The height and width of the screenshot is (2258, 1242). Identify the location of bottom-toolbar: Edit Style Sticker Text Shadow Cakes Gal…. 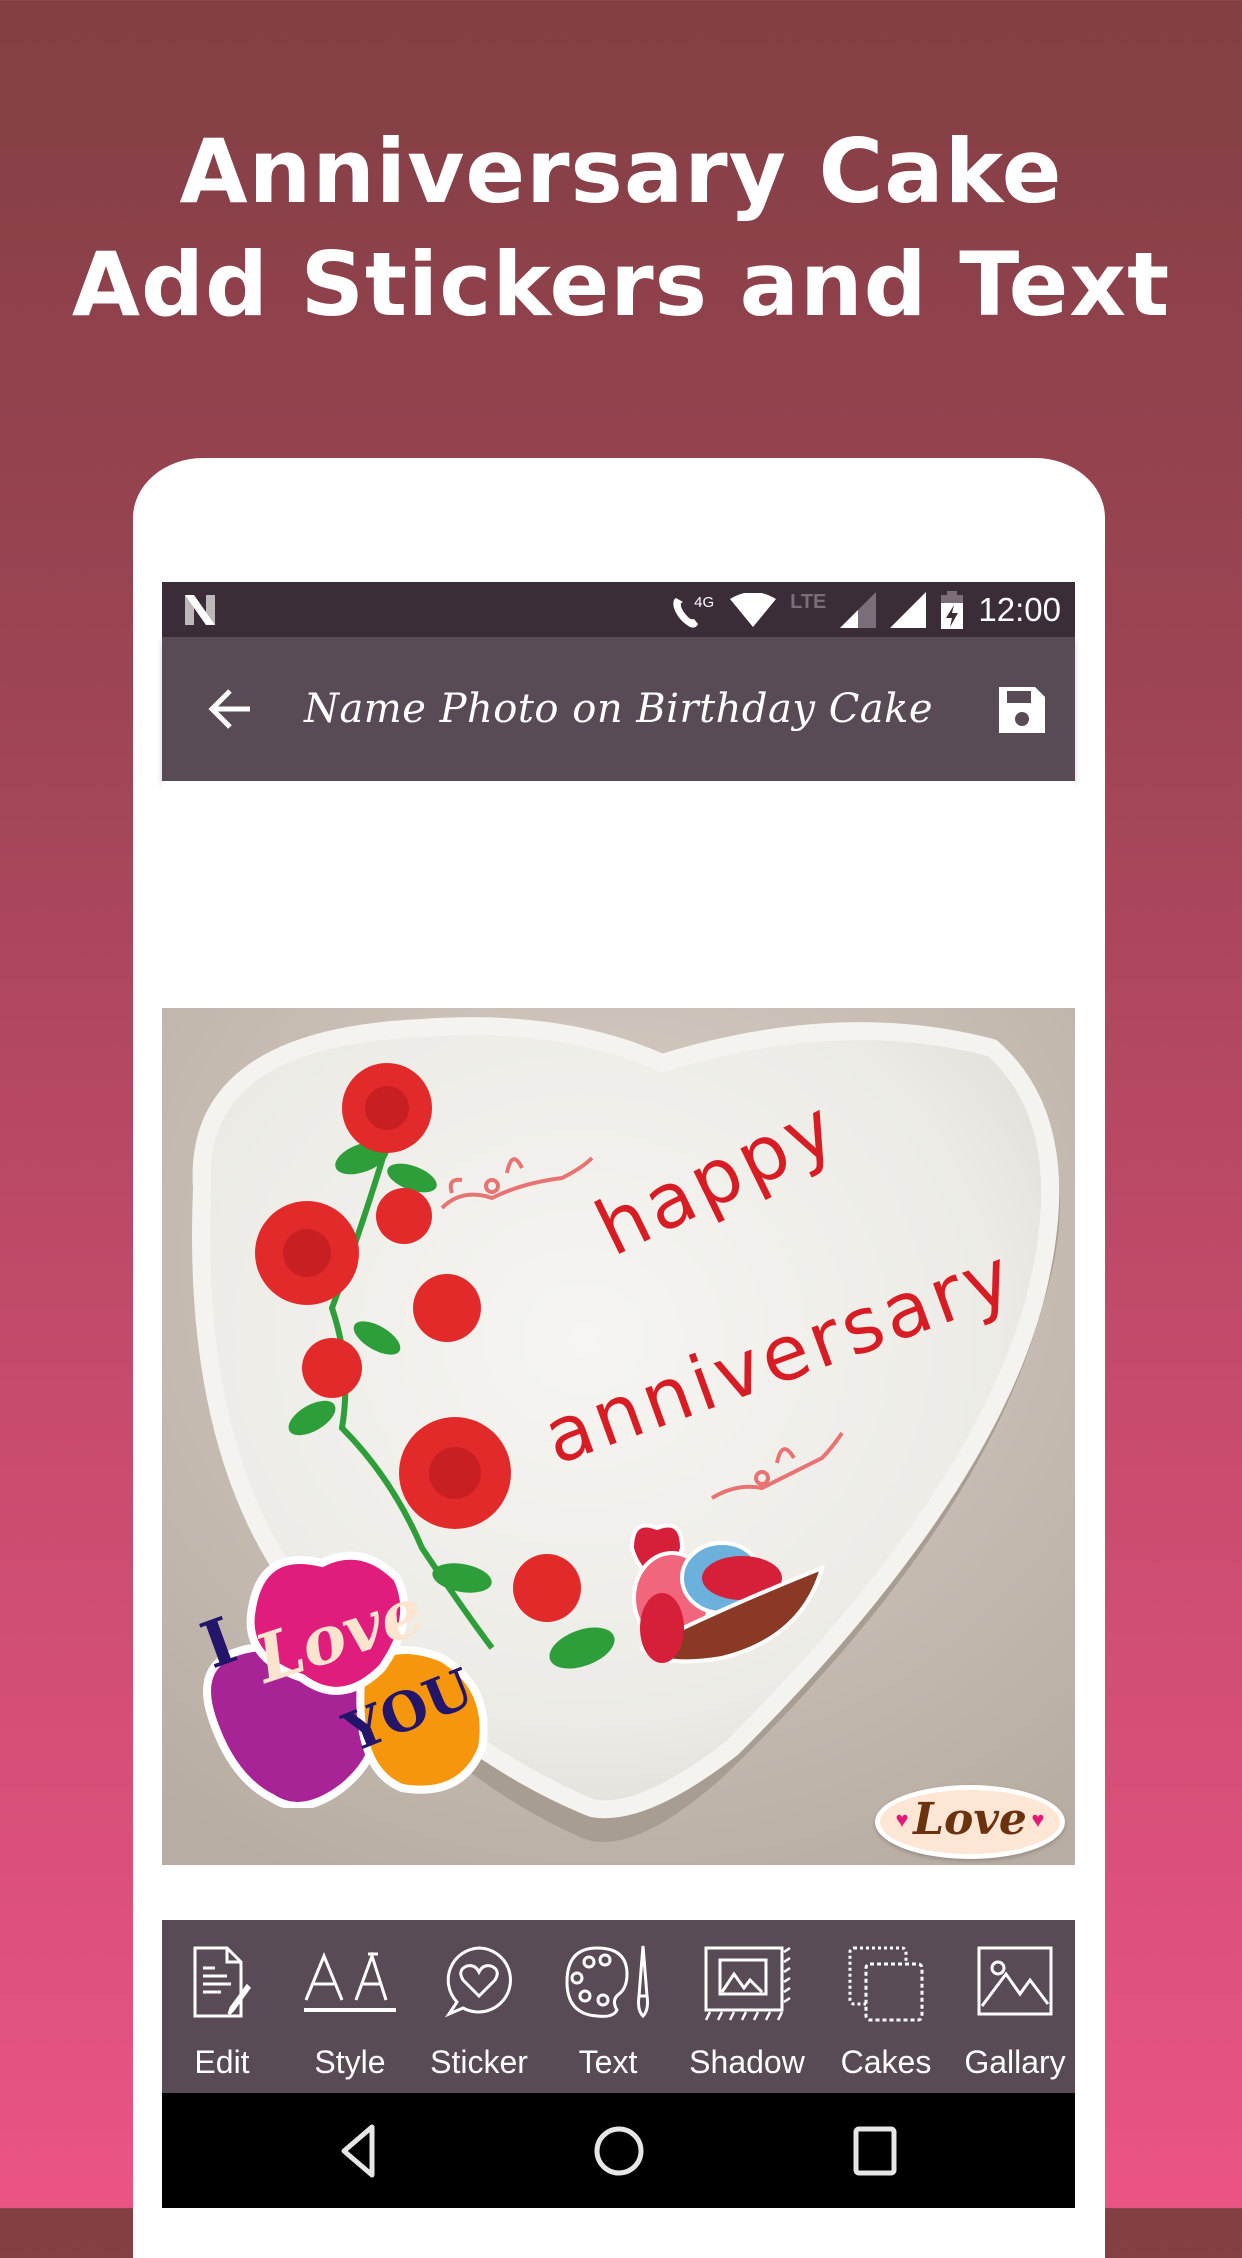
(618, 2006).